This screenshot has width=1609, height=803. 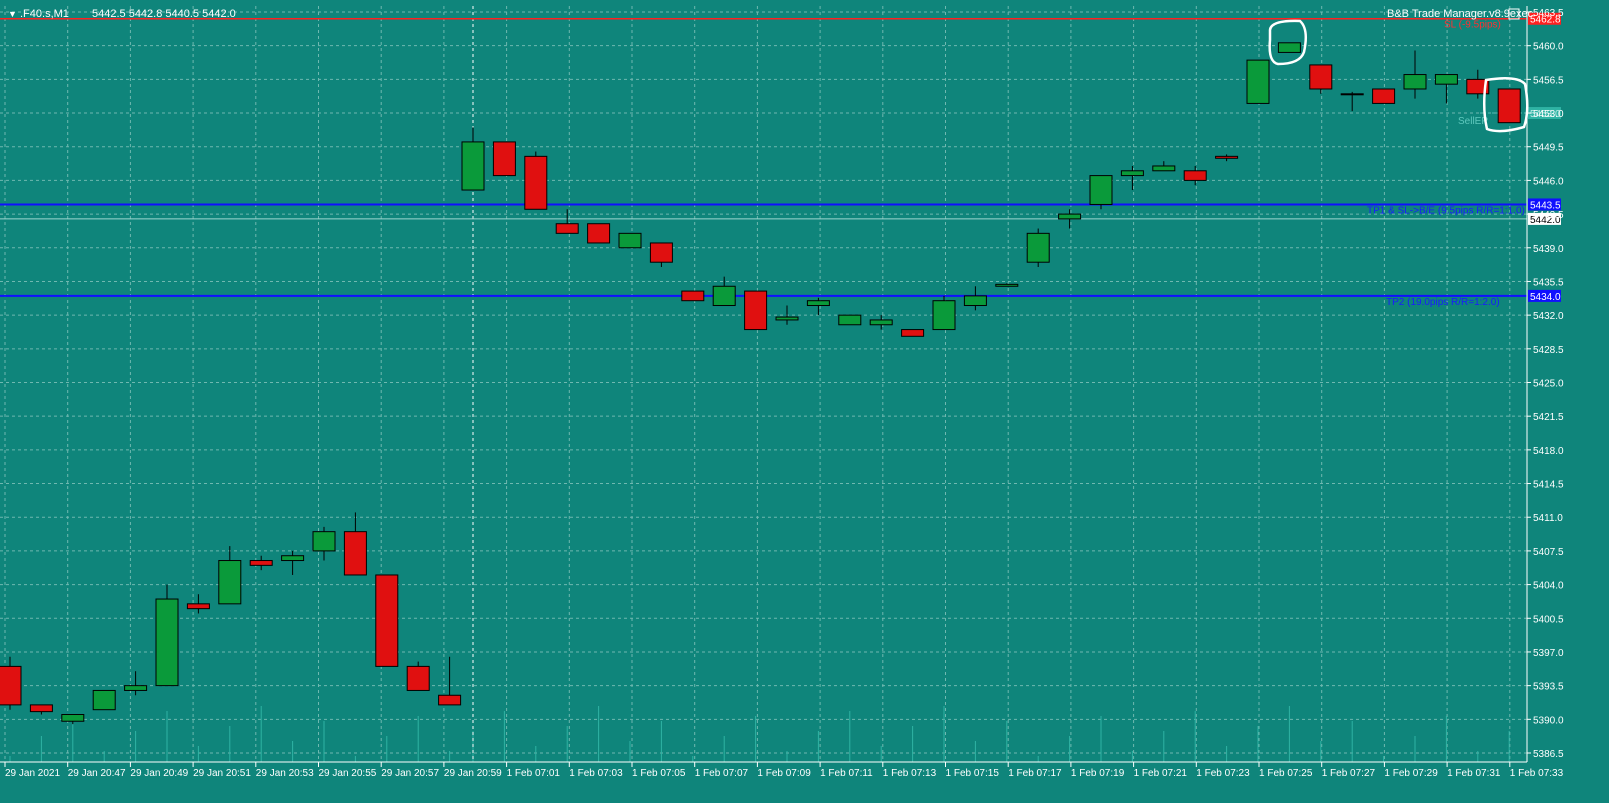 What do you see at coordinates (1548, 417) in the screenshot?
I see `price-tick-label: 5421.5` at bounding box center [1548, 417].